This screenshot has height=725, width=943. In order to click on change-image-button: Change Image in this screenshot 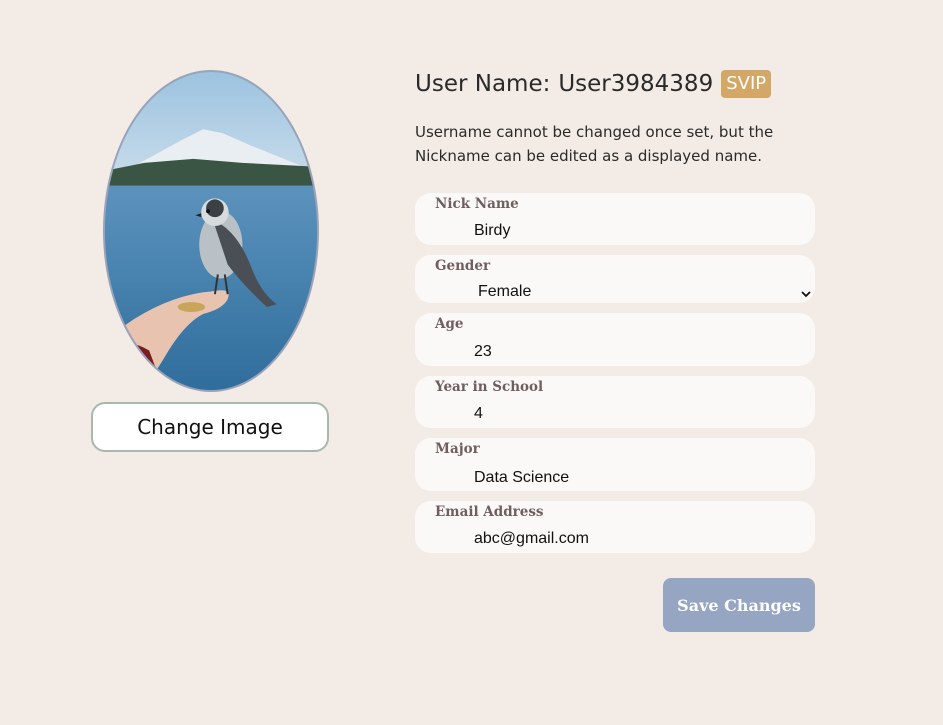, I will do `click(210, 427)`.